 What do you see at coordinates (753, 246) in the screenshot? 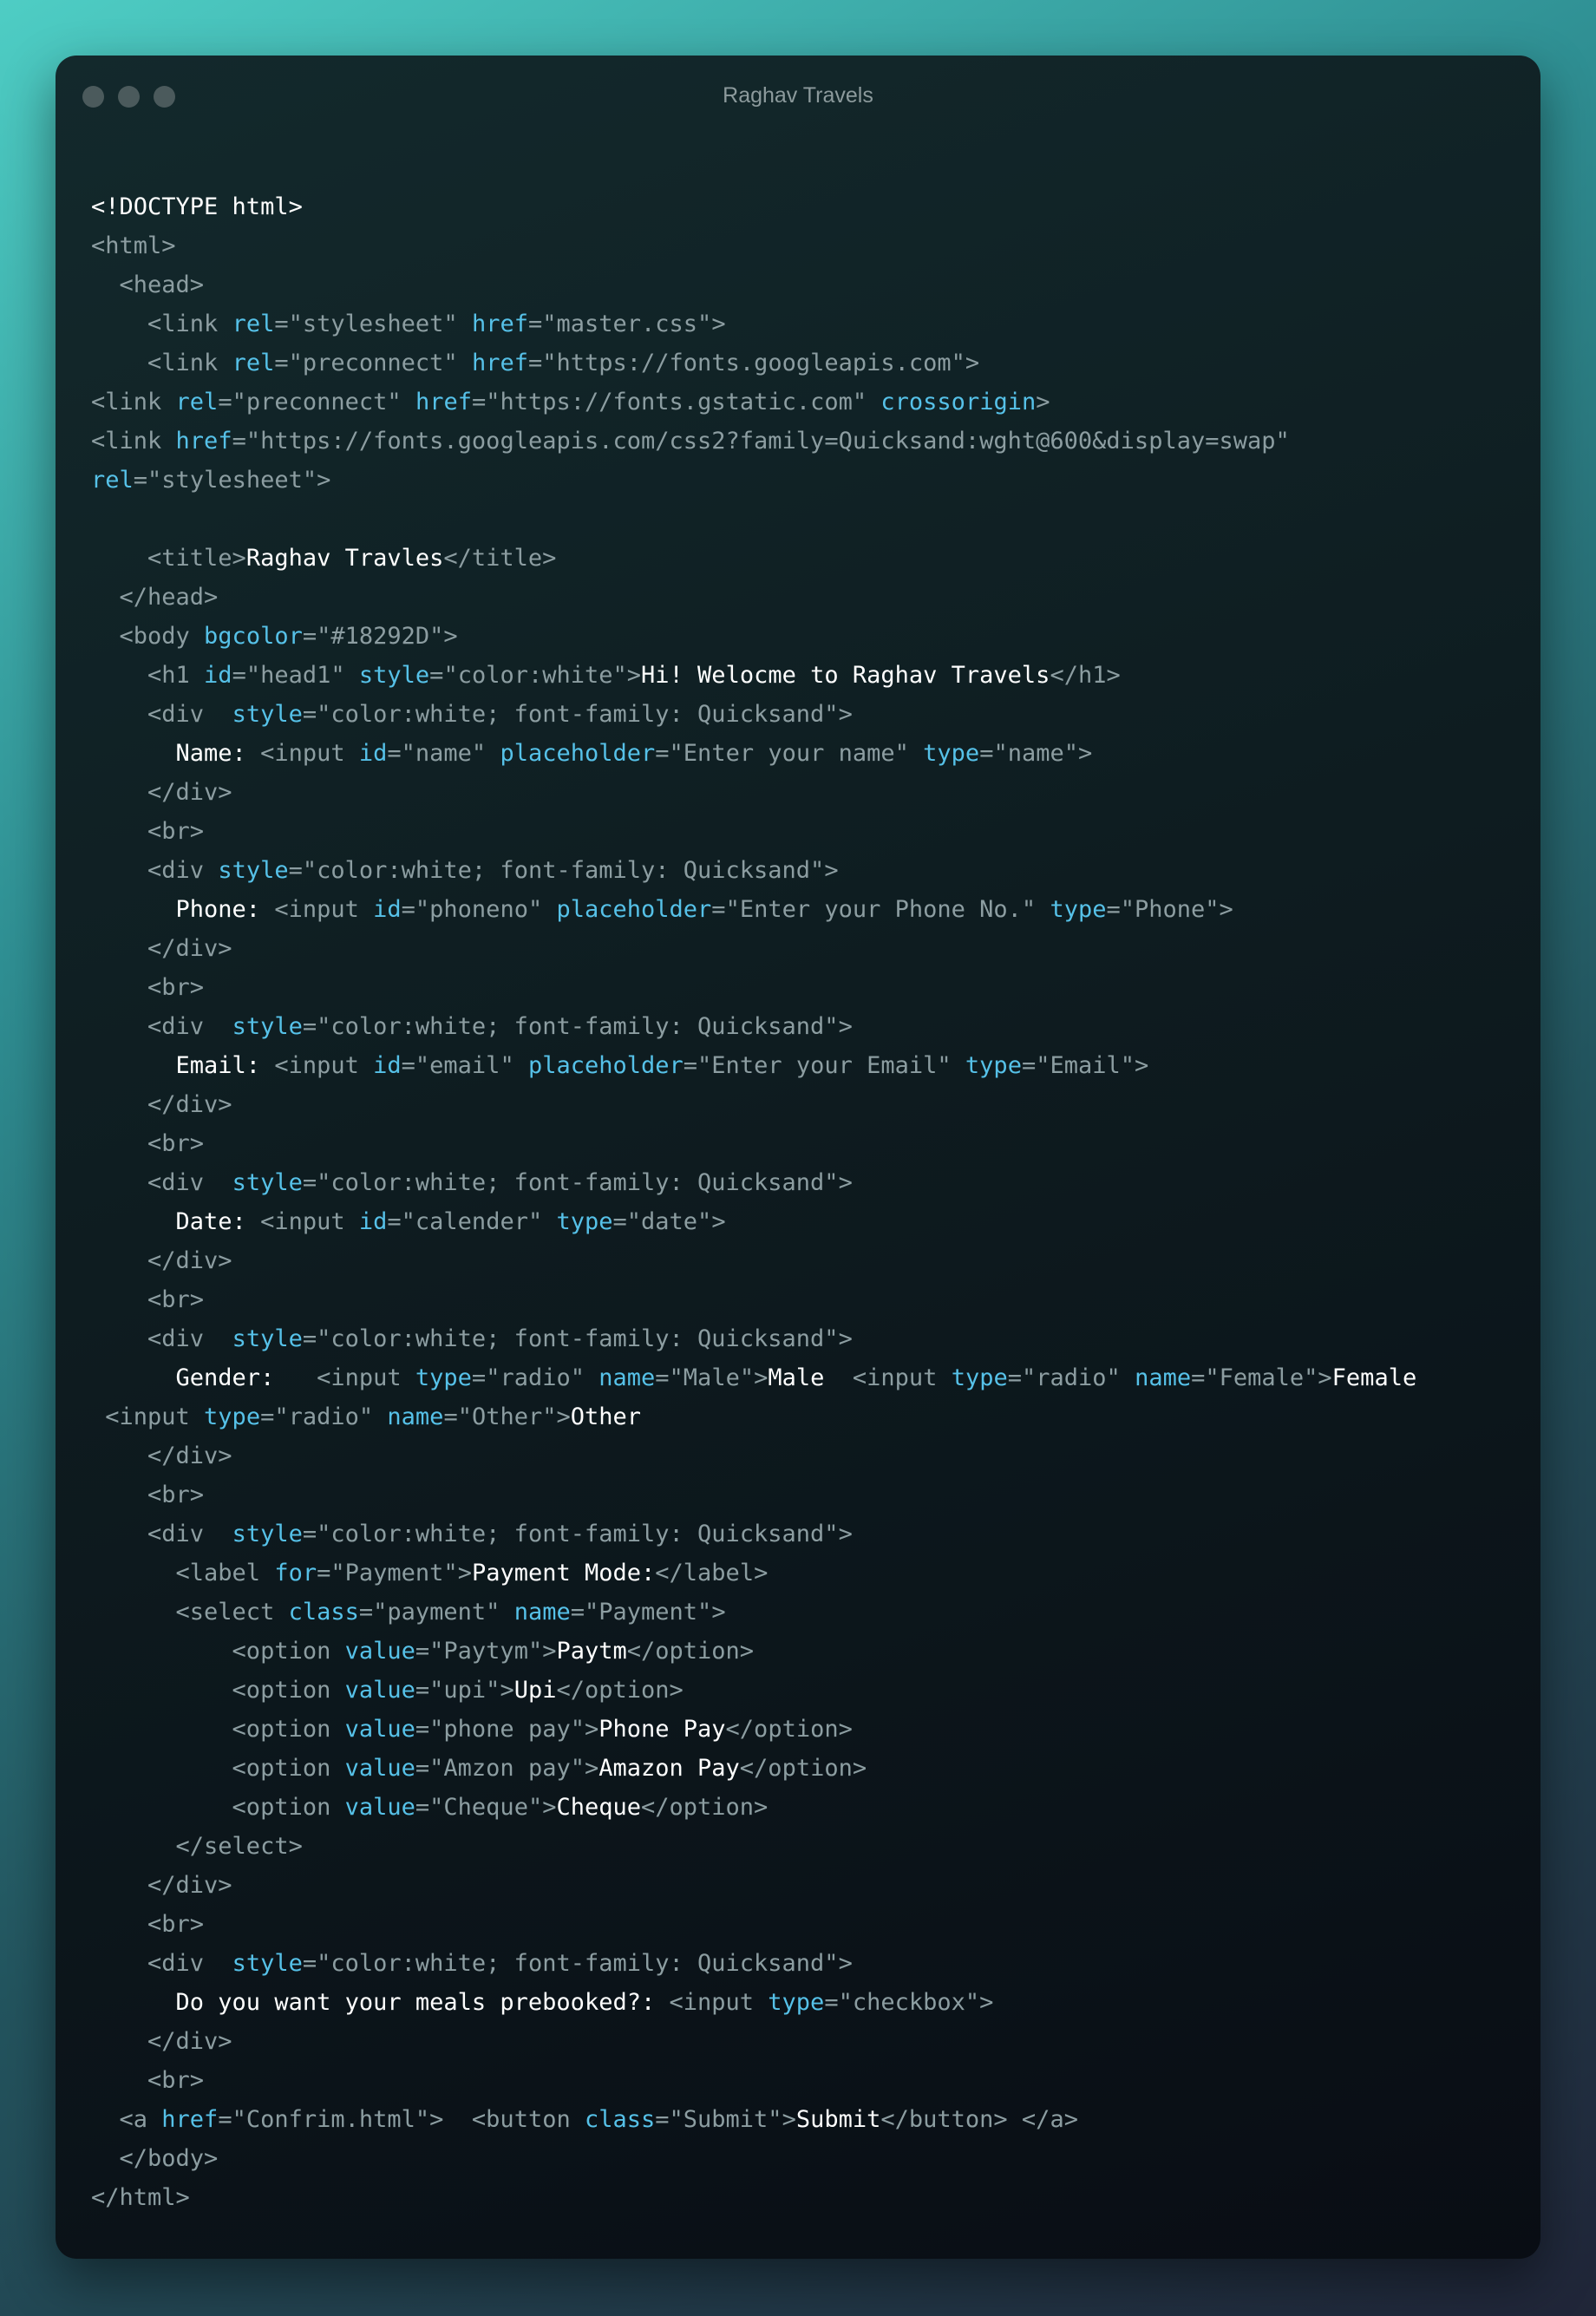
I see `code-line: <html>` at bounding box center [753, 246].